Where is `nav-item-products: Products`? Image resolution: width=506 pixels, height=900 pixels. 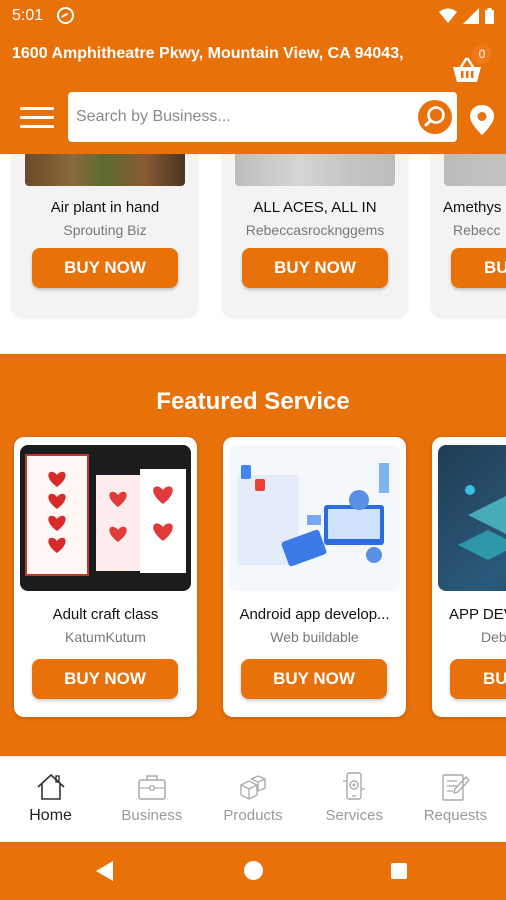
nav-item-products: Products is located at coordinates (252, 799).